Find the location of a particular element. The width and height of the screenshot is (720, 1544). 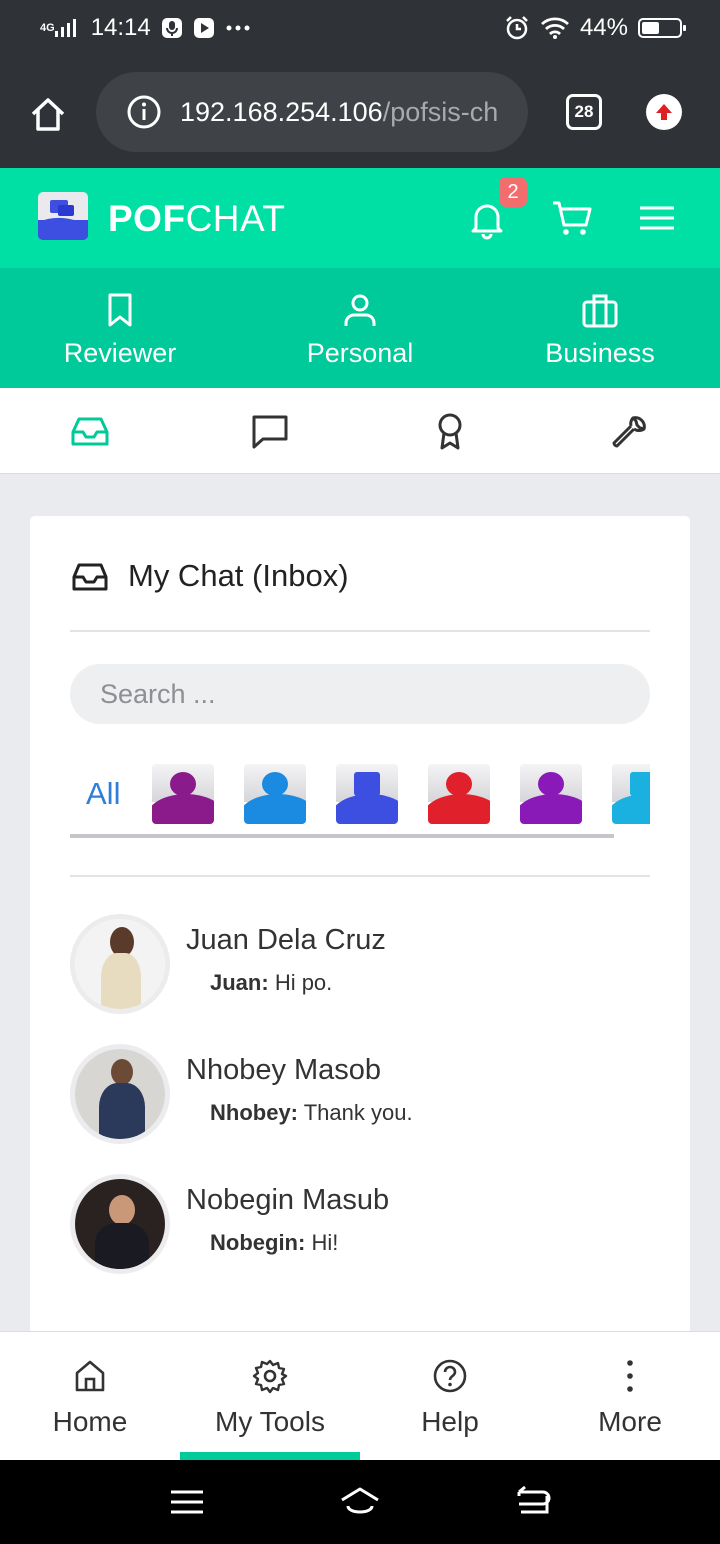

nav-label: Home is located at coordinates (90, 1421).